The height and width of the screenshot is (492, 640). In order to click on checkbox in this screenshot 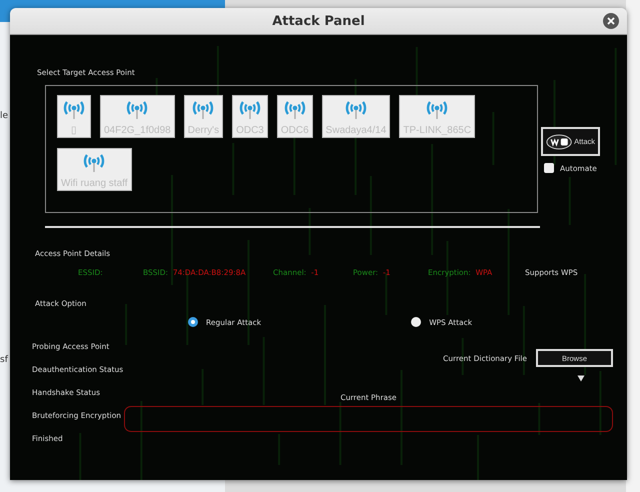, I will do `click(549, 168)`.